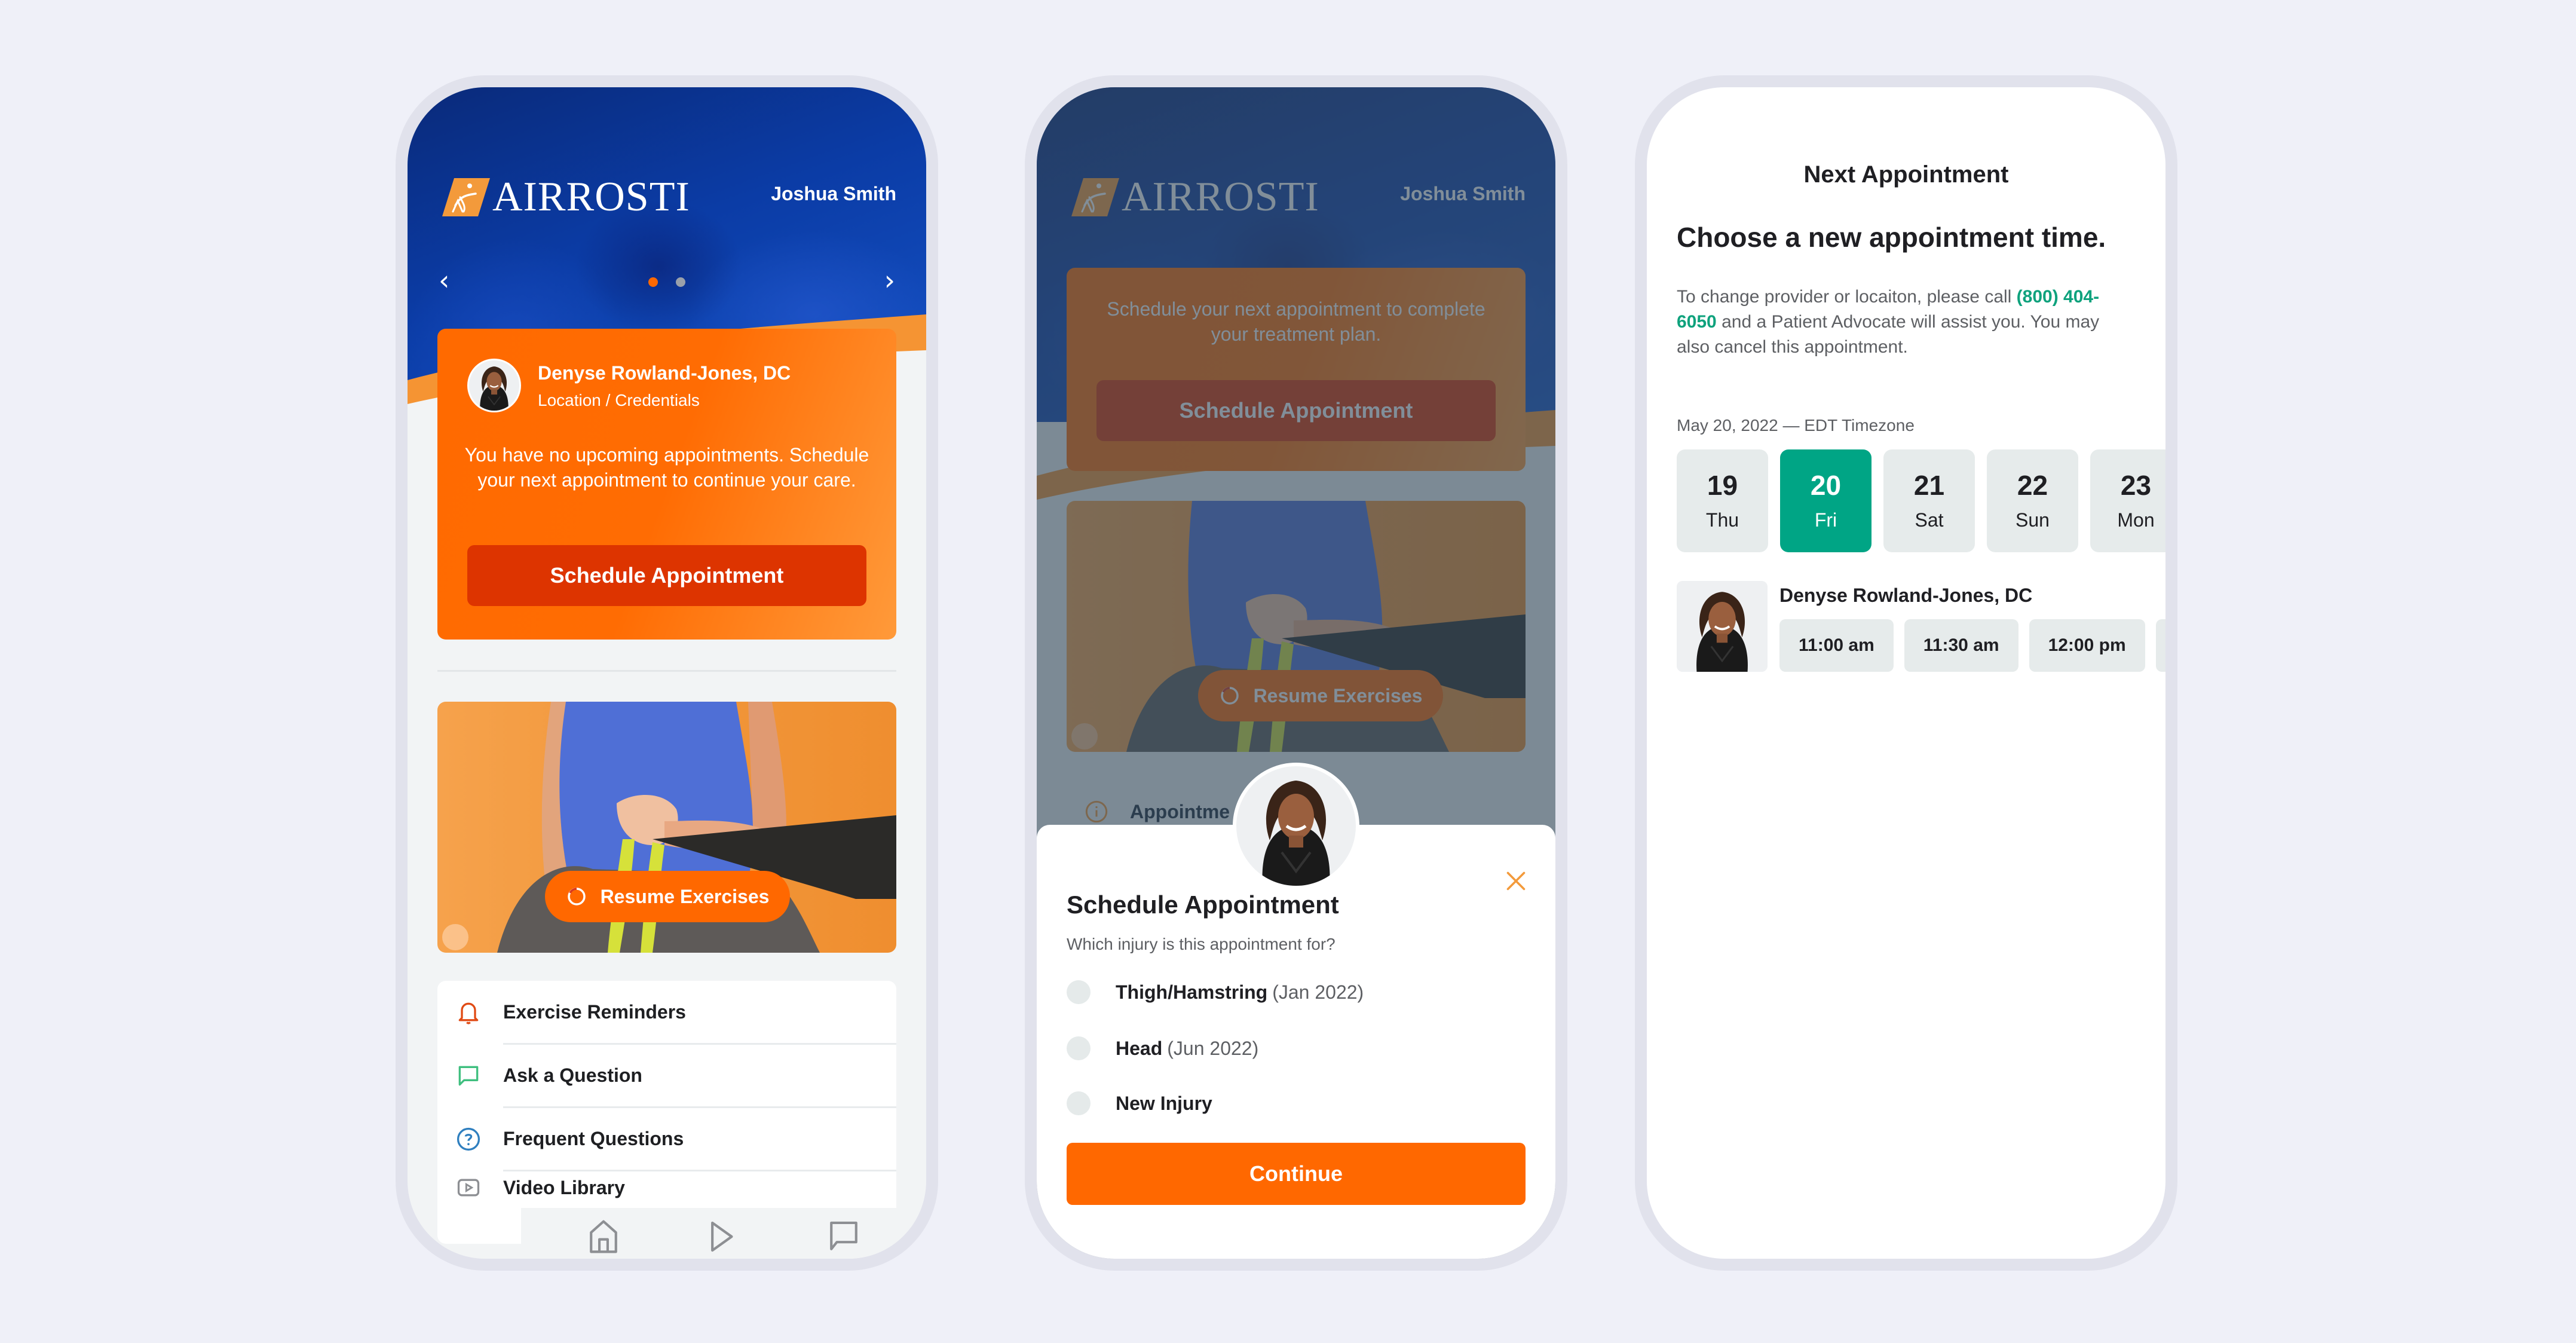  I want to click on schedule-appointment-button: Schedule Appointment, so click(666, 575).